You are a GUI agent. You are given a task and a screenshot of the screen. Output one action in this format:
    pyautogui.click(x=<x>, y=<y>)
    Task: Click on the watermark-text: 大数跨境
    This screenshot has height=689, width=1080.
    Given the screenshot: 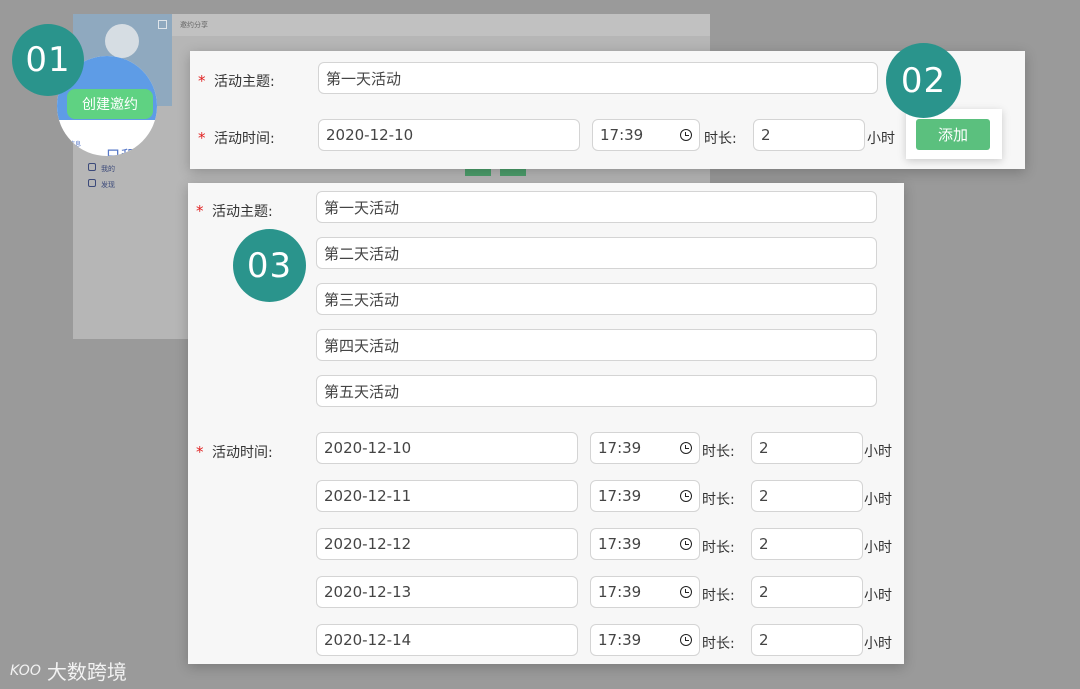 What is the action you would take?
    pyautogui.click(x=86, y=672)
    